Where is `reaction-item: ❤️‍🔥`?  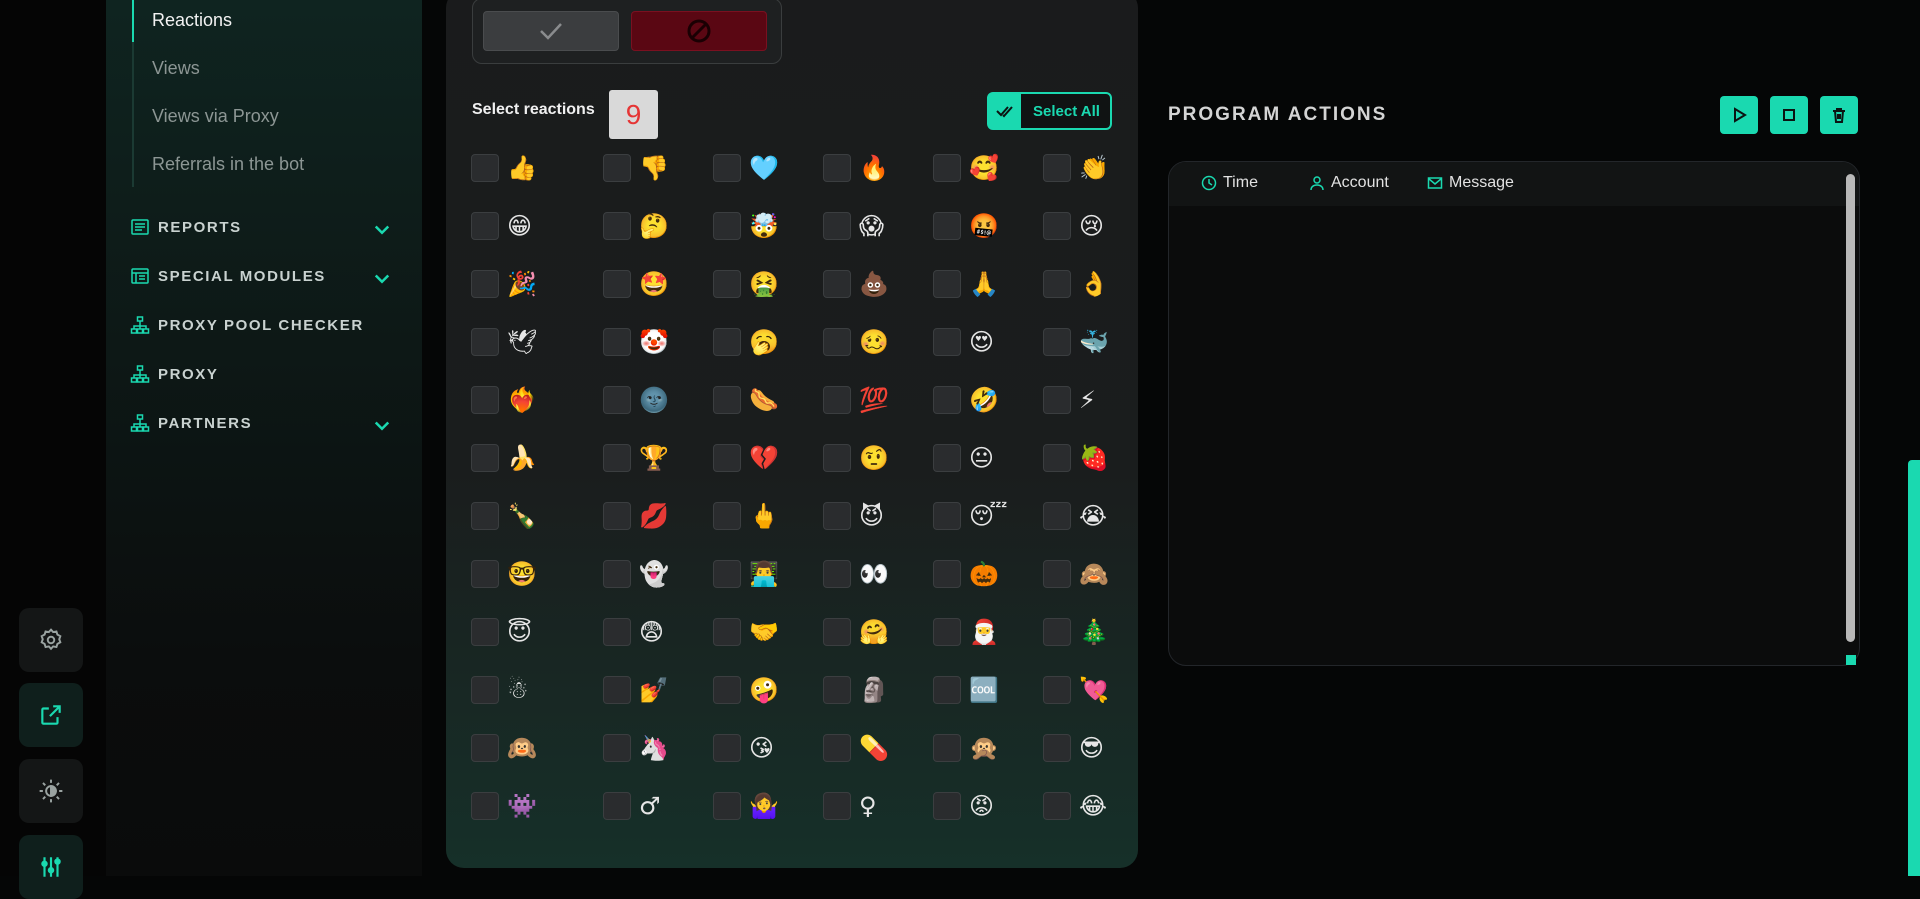 reaction-item: ❤️‍🔥 is located at coordinates (504, 400).